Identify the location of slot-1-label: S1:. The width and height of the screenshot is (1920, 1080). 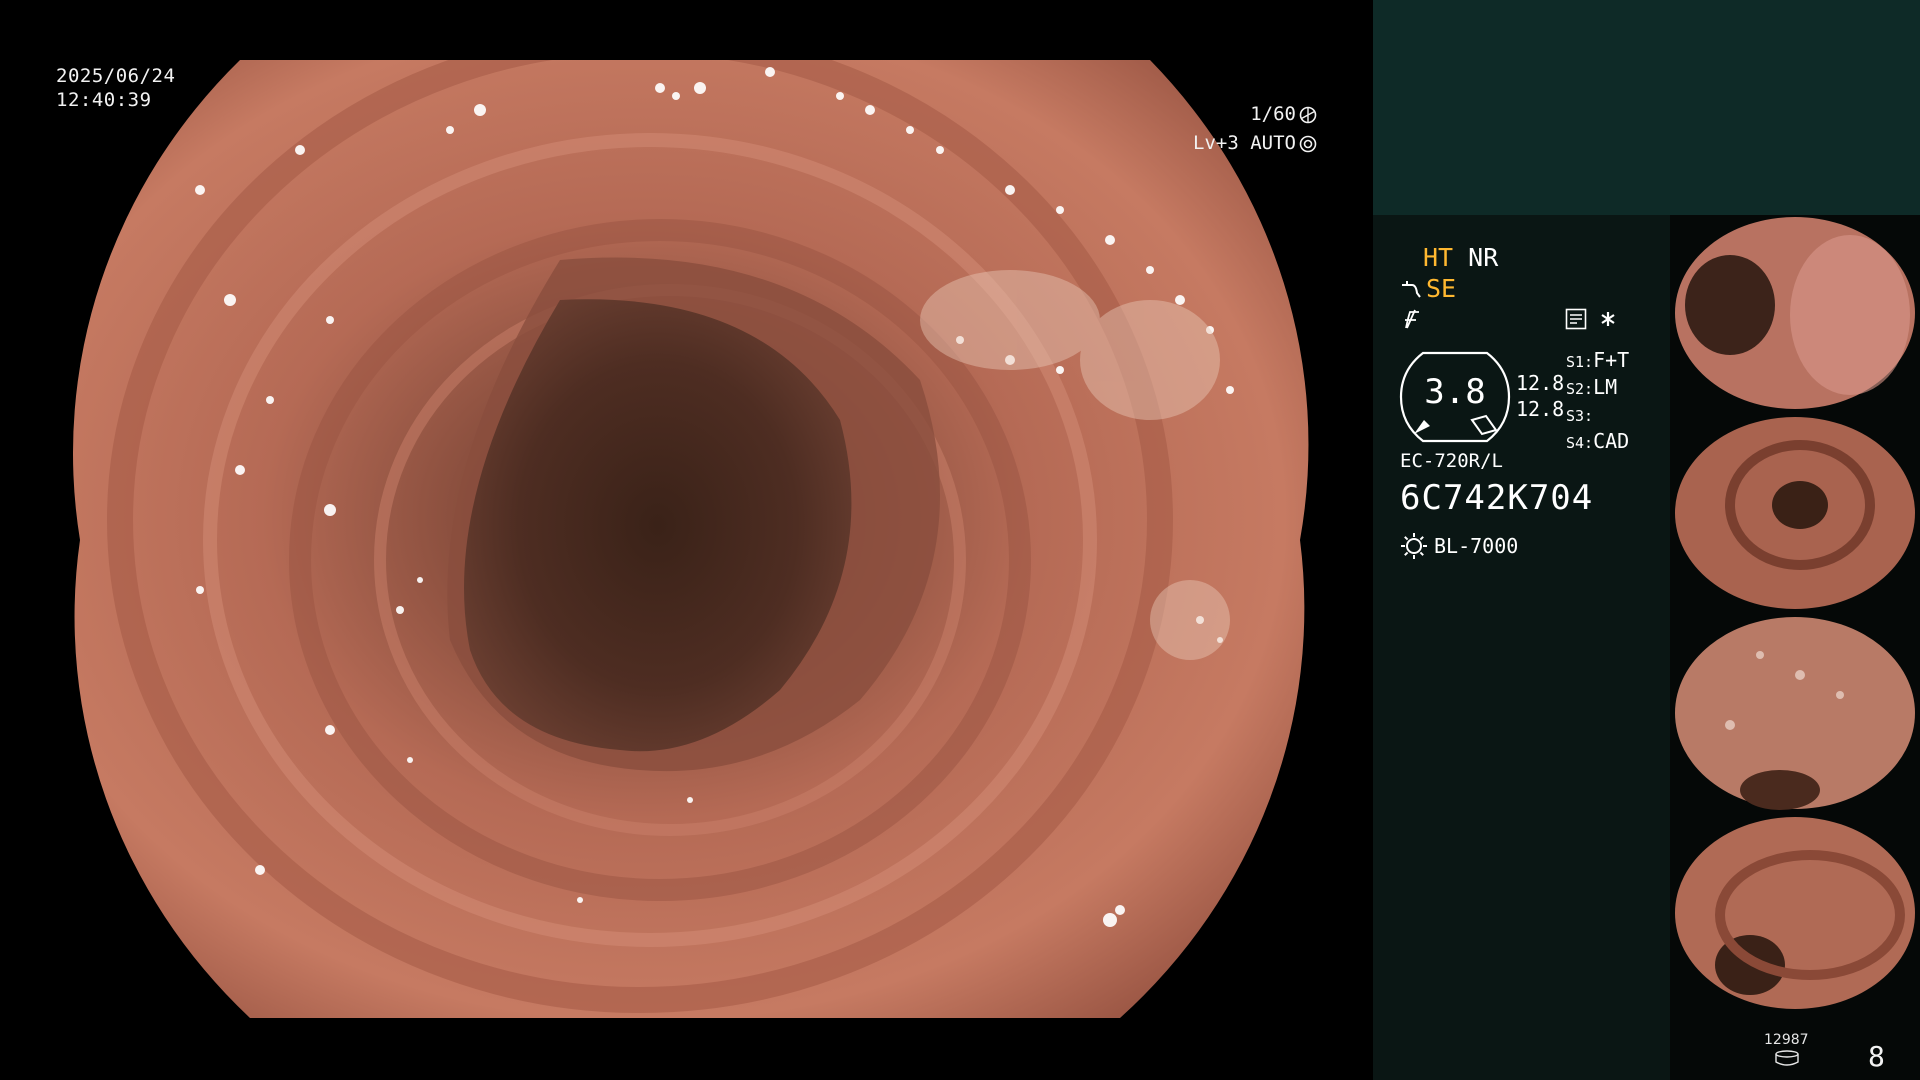
(1580, 362).